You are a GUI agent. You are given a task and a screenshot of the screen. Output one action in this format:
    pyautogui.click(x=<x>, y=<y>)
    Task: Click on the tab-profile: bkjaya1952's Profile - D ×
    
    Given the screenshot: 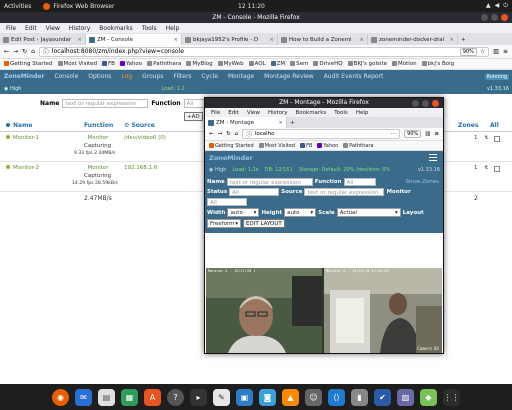 What is the action you would take?
    pyautogui.click(x=230, y=39)
    